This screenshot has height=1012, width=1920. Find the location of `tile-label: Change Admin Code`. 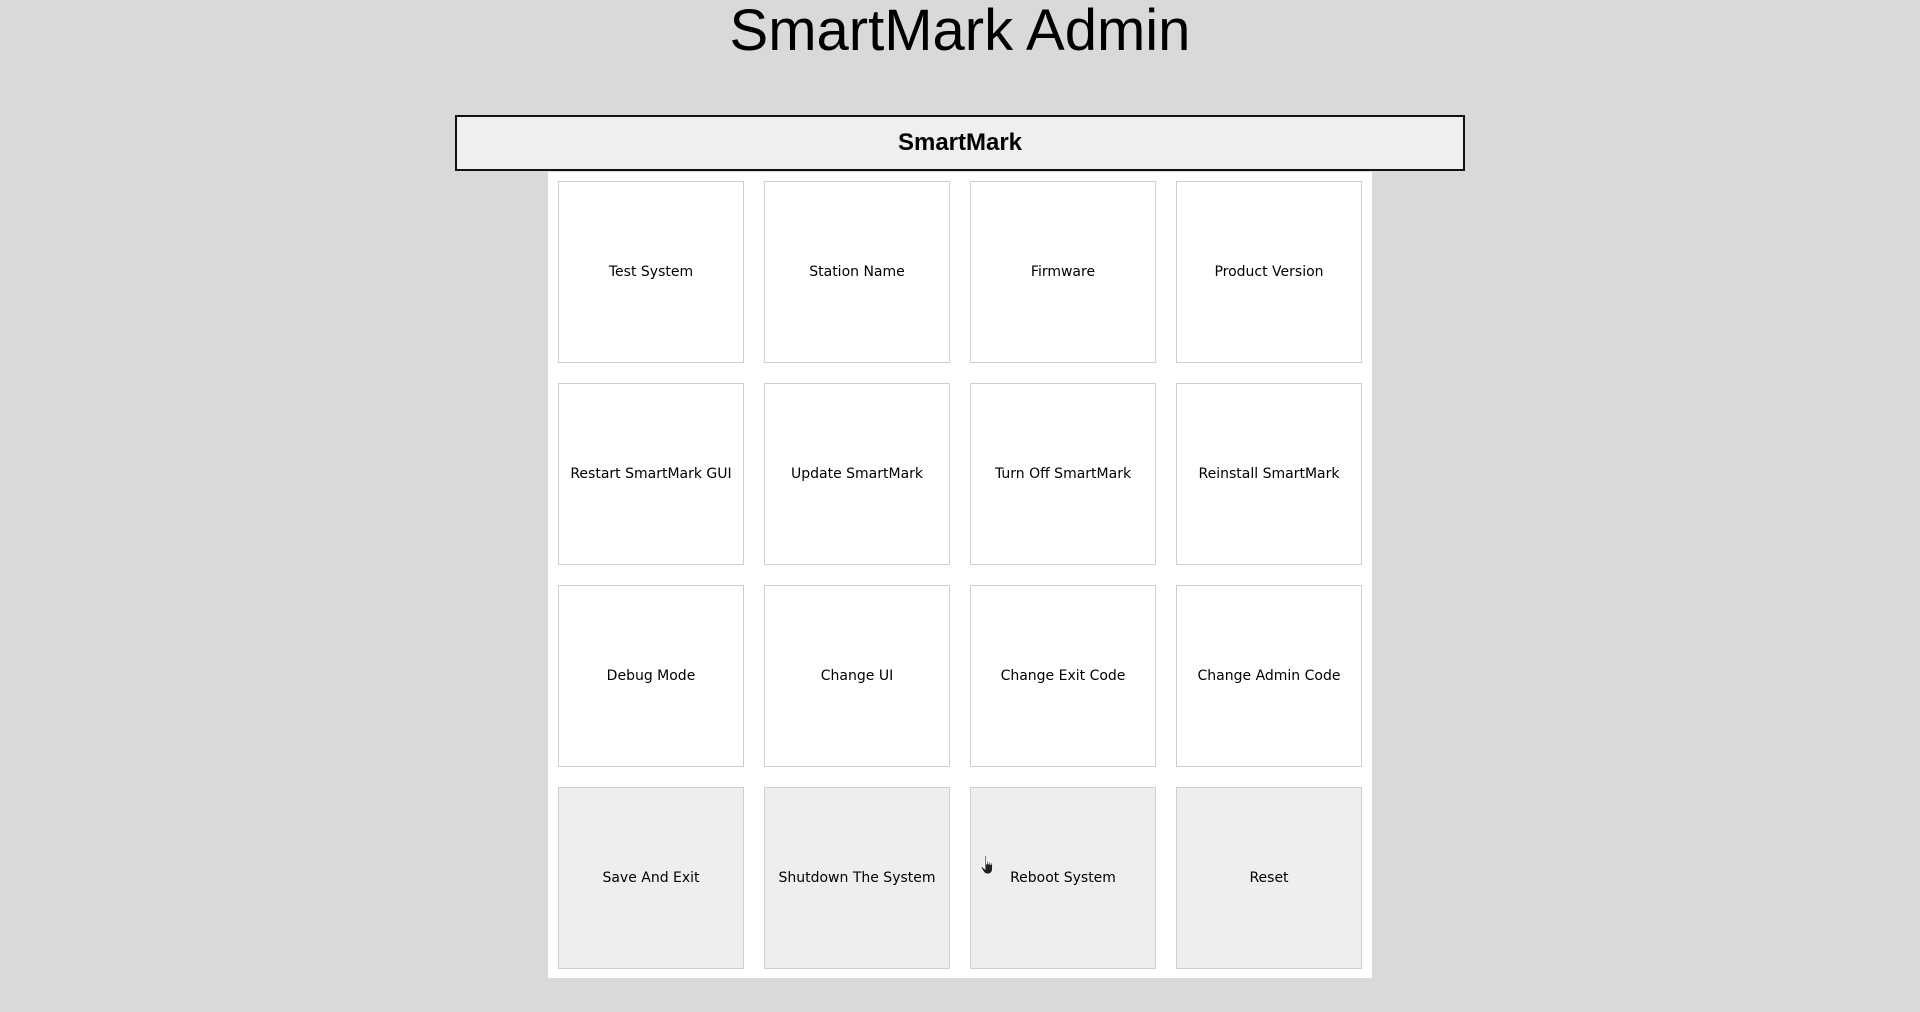

tile-label: Change Admin Code is located at coordinates (1269, 676).